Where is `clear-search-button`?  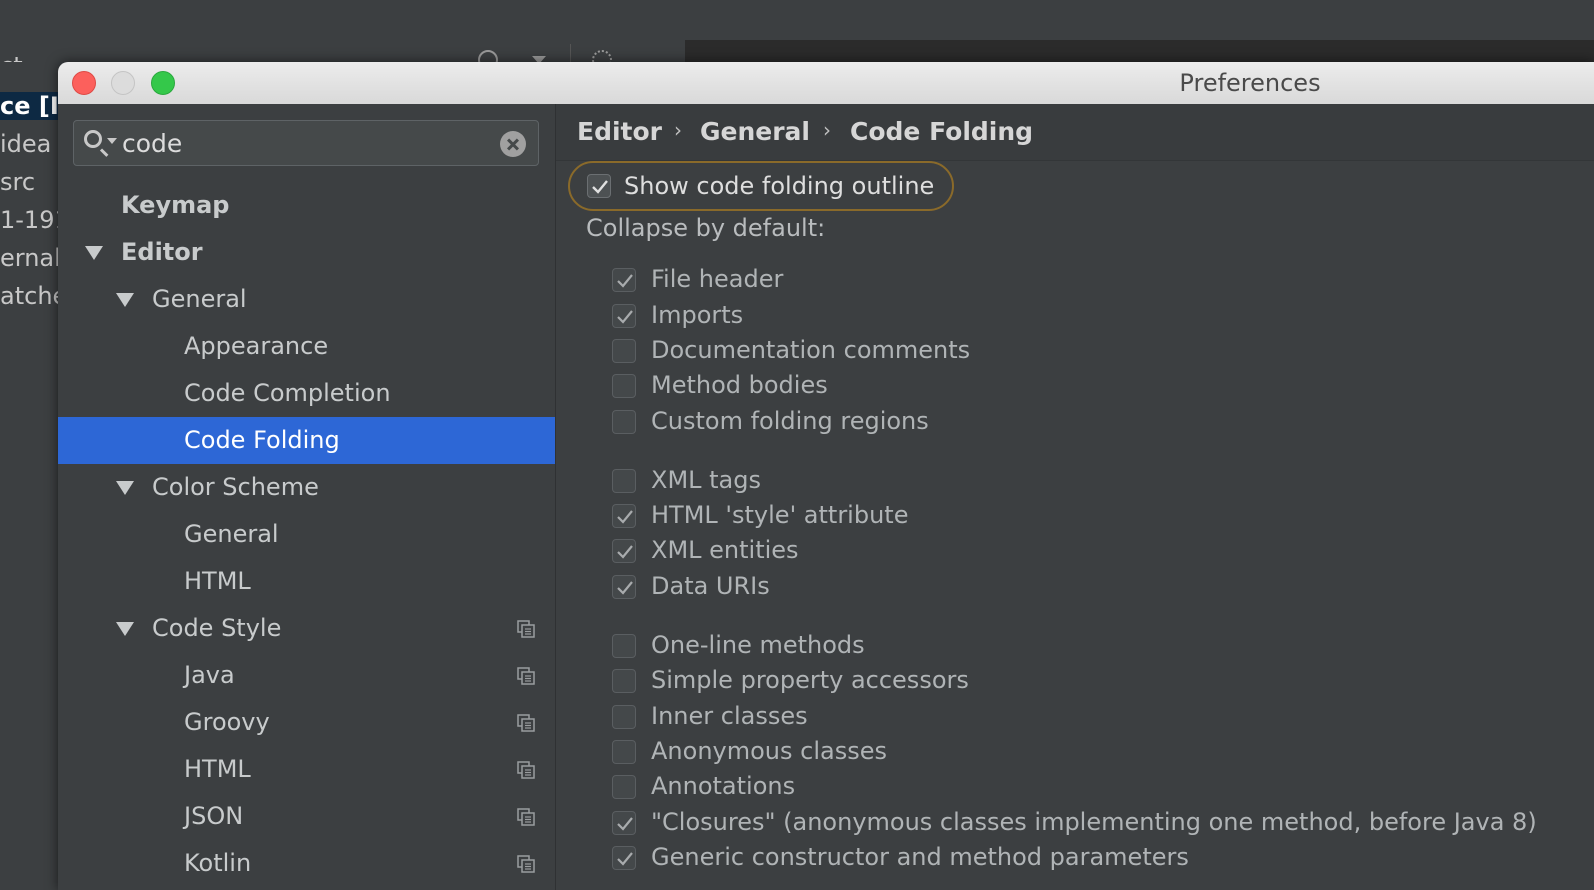 clear-search-button is located at coordinates (513, 144).